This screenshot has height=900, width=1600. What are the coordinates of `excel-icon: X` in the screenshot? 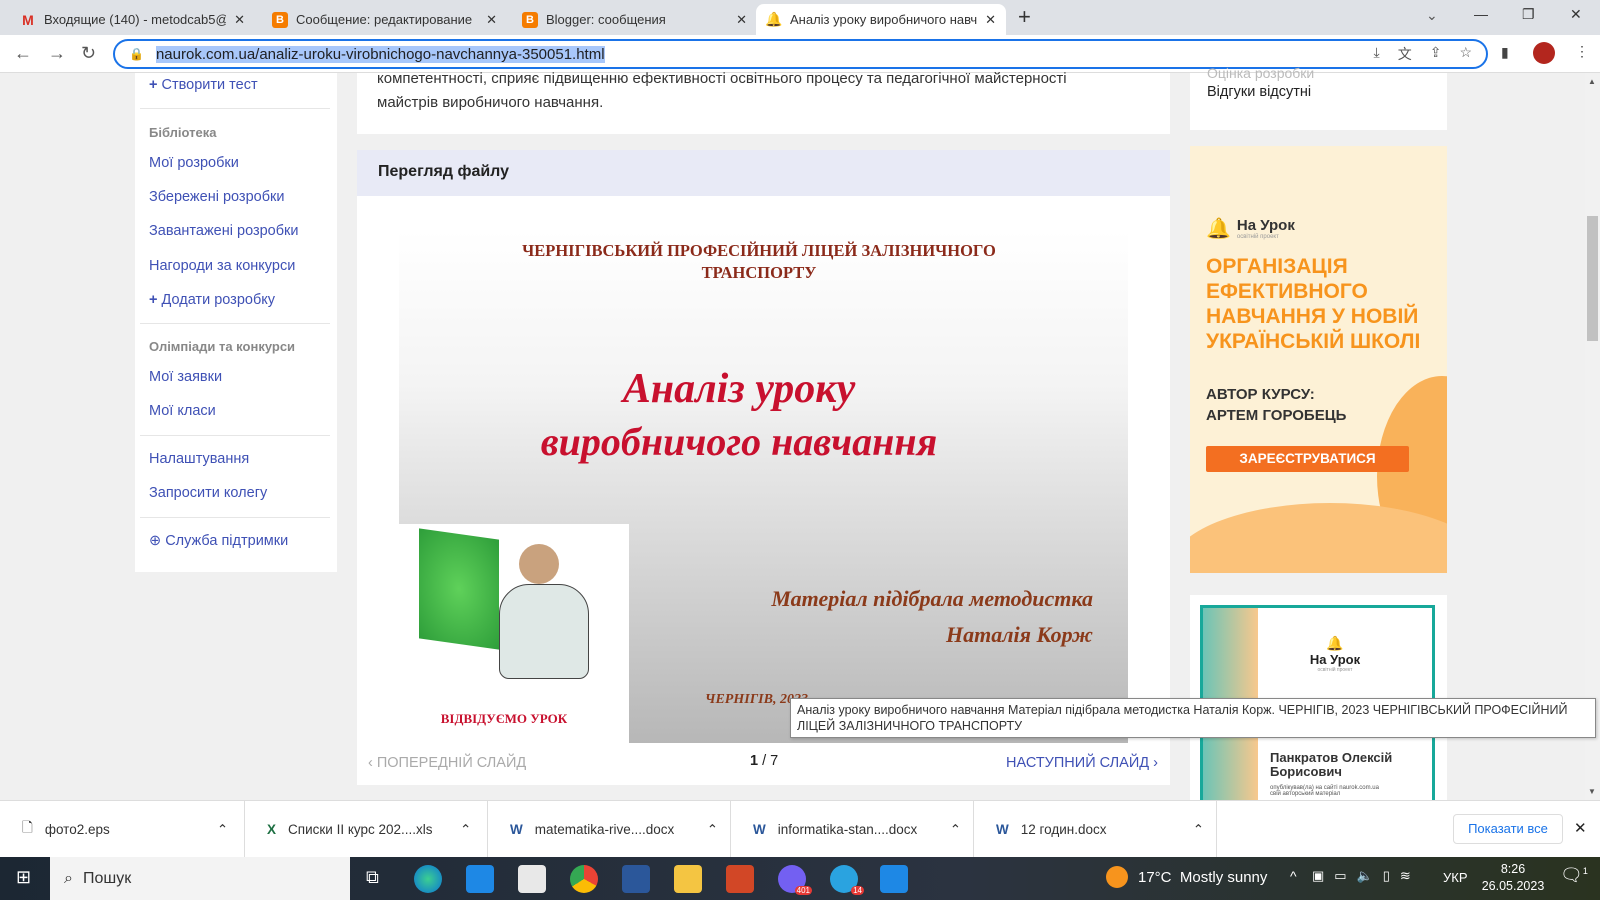 It's located at (272, 829).